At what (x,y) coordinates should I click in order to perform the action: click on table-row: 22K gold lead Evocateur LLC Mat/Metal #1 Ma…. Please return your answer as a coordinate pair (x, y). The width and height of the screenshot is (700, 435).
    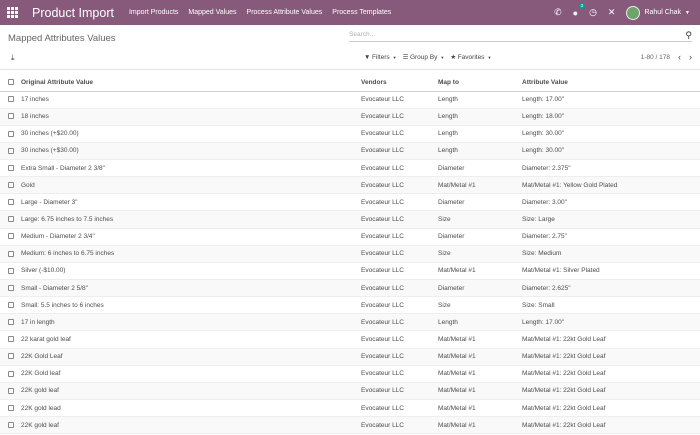
    Looking at the image, I should click on (350, 408).